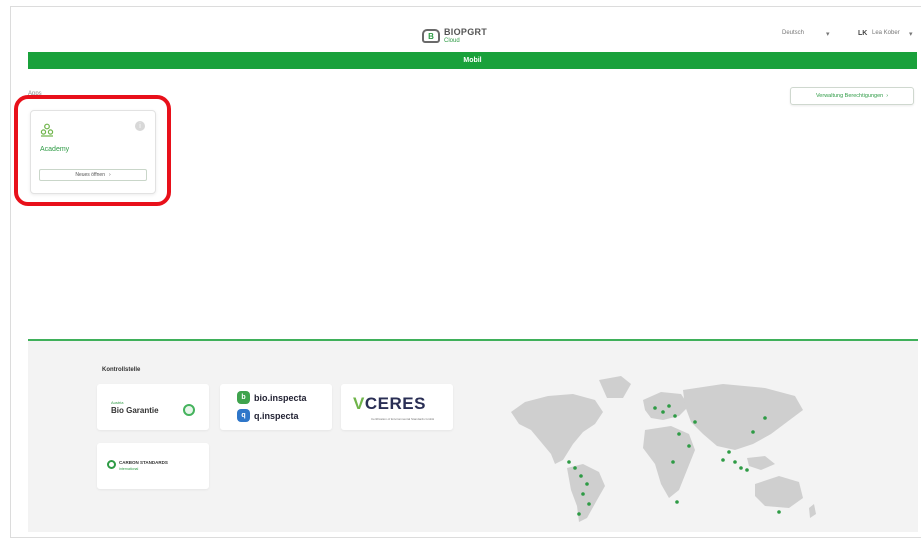  What do you see at coordinates (121, 370) in the screenshot?
I see `footer-title: Kontrollstelle` at bounding box center [121, 370].